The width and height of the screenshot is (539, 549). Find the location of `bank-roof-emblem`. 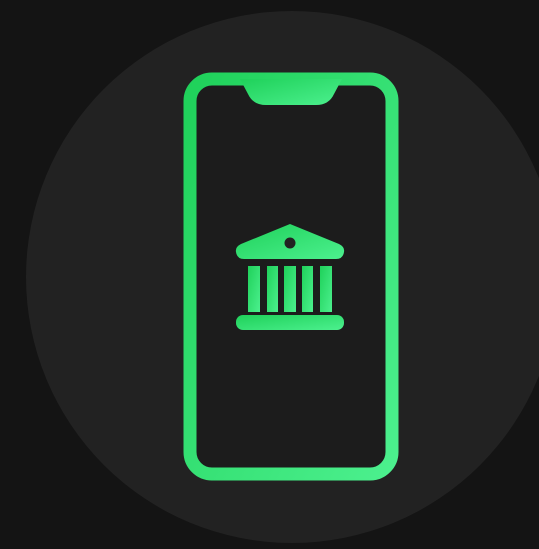

bank-roof-emblem is located at coordinates (290, 243).